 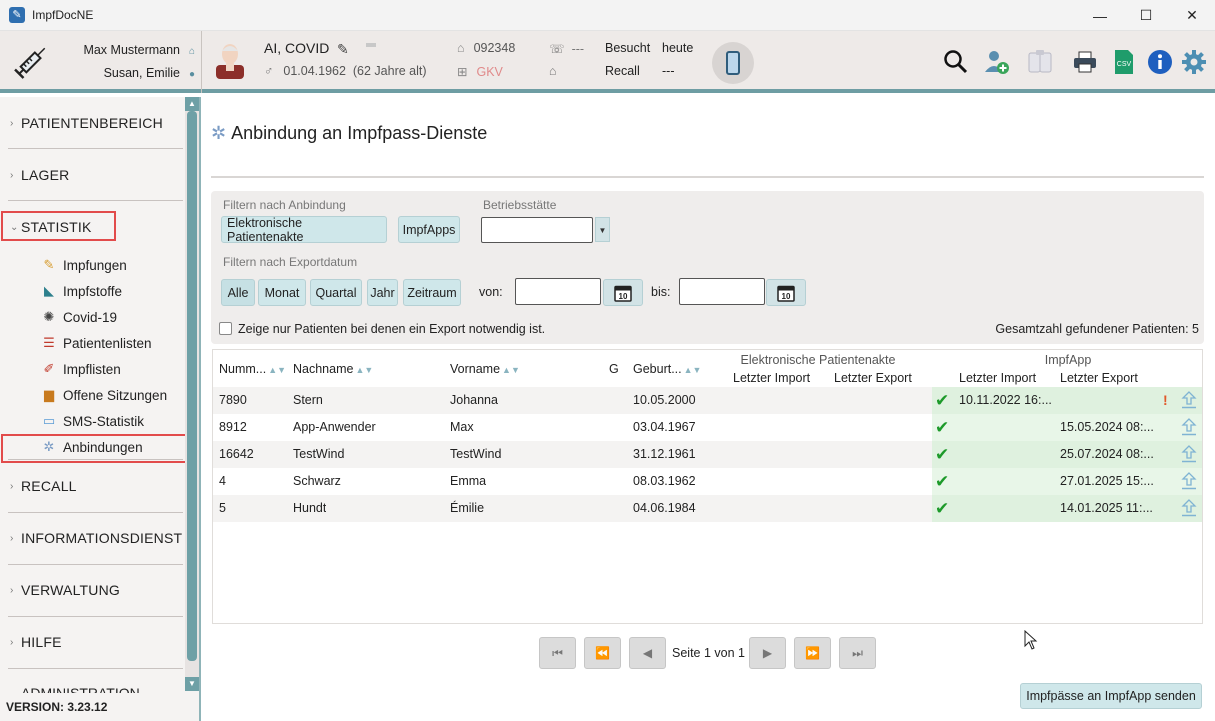 What do you see at coordinates (1160, 62) in the screenshot?
I see `info-button` at bounding box center [1160, 62].